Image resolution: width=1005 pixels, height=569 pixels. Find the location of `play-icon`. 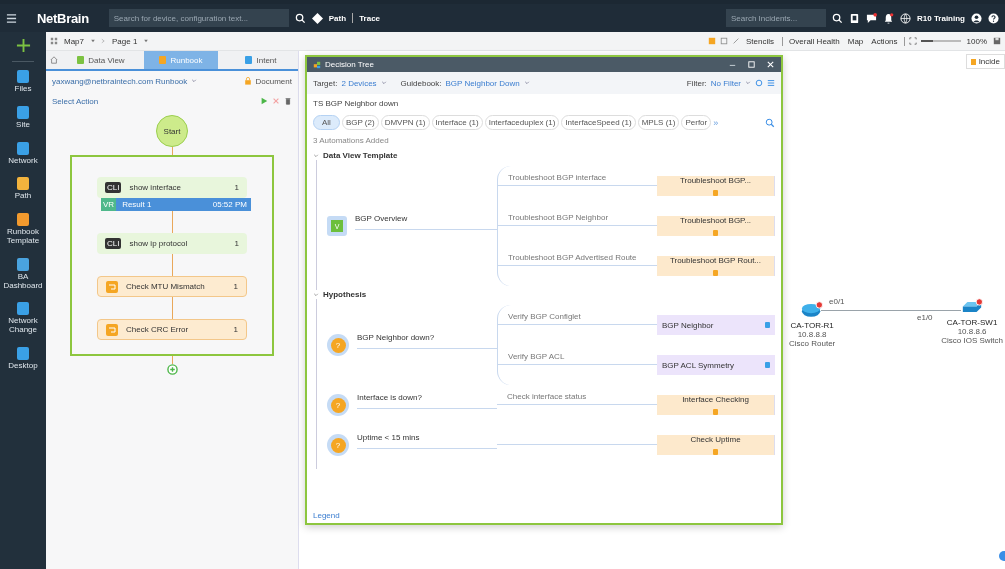

play-icon is located at coordinates (264, 101).